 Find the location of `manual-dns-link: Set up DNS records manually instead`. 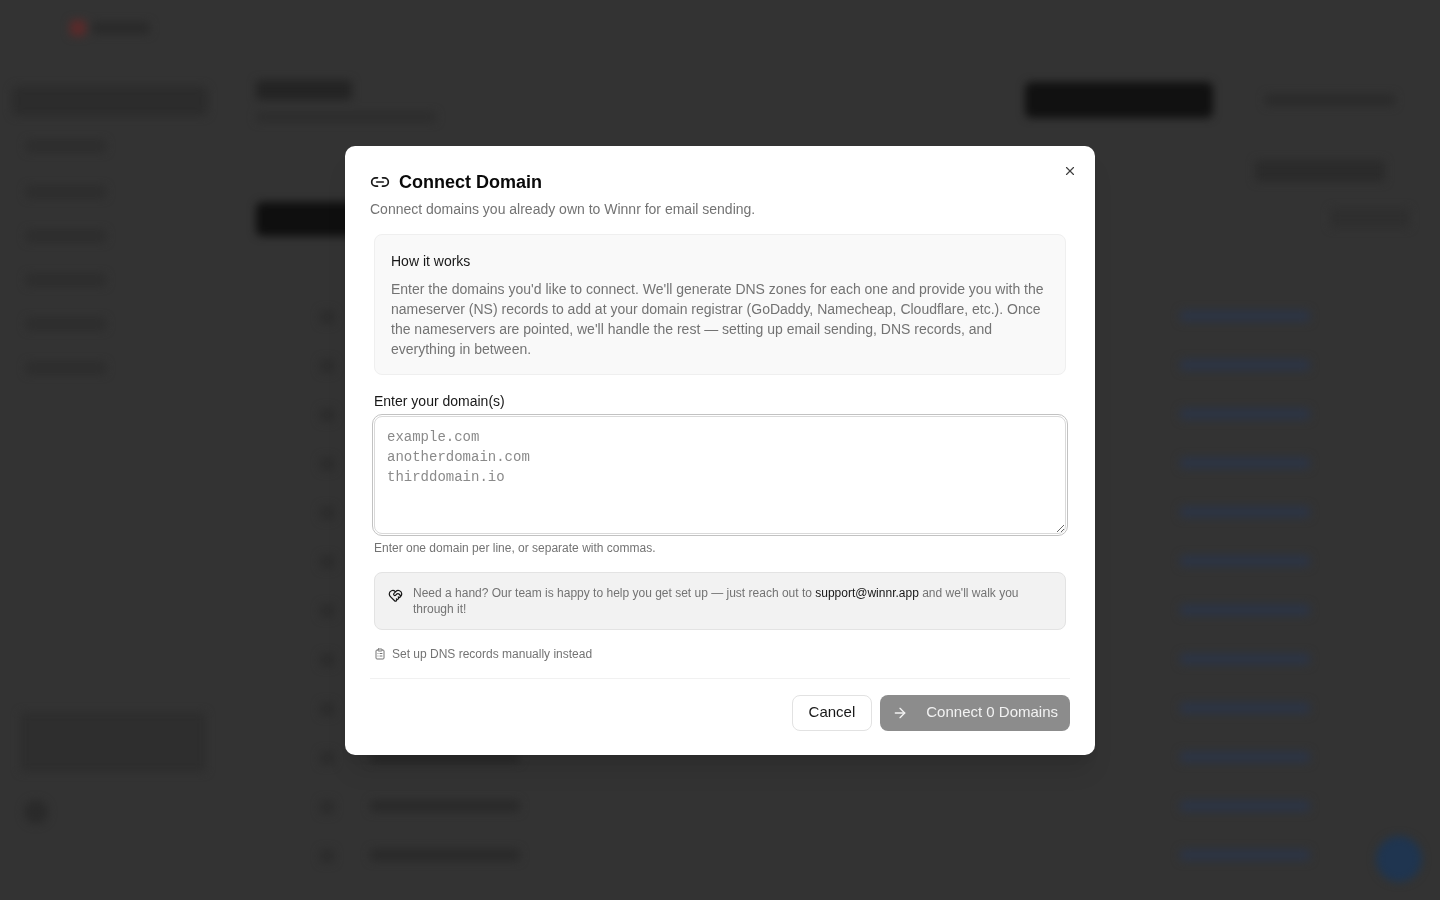

manual-dns-link: Set up DNS records manually instead is located at coordinates (483, 653).